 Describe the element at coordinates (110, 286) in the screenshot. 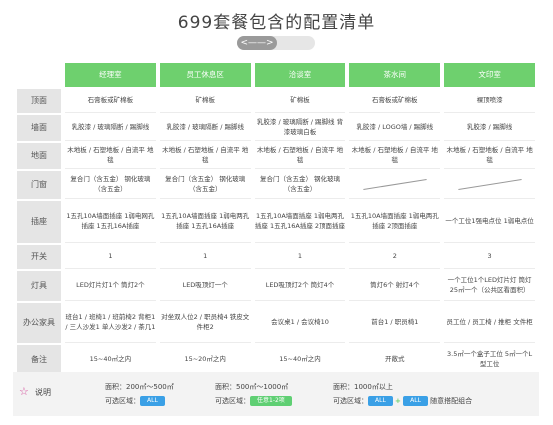

I see `table-cell: LED灯片灯1个 筒灯2个` at that location.